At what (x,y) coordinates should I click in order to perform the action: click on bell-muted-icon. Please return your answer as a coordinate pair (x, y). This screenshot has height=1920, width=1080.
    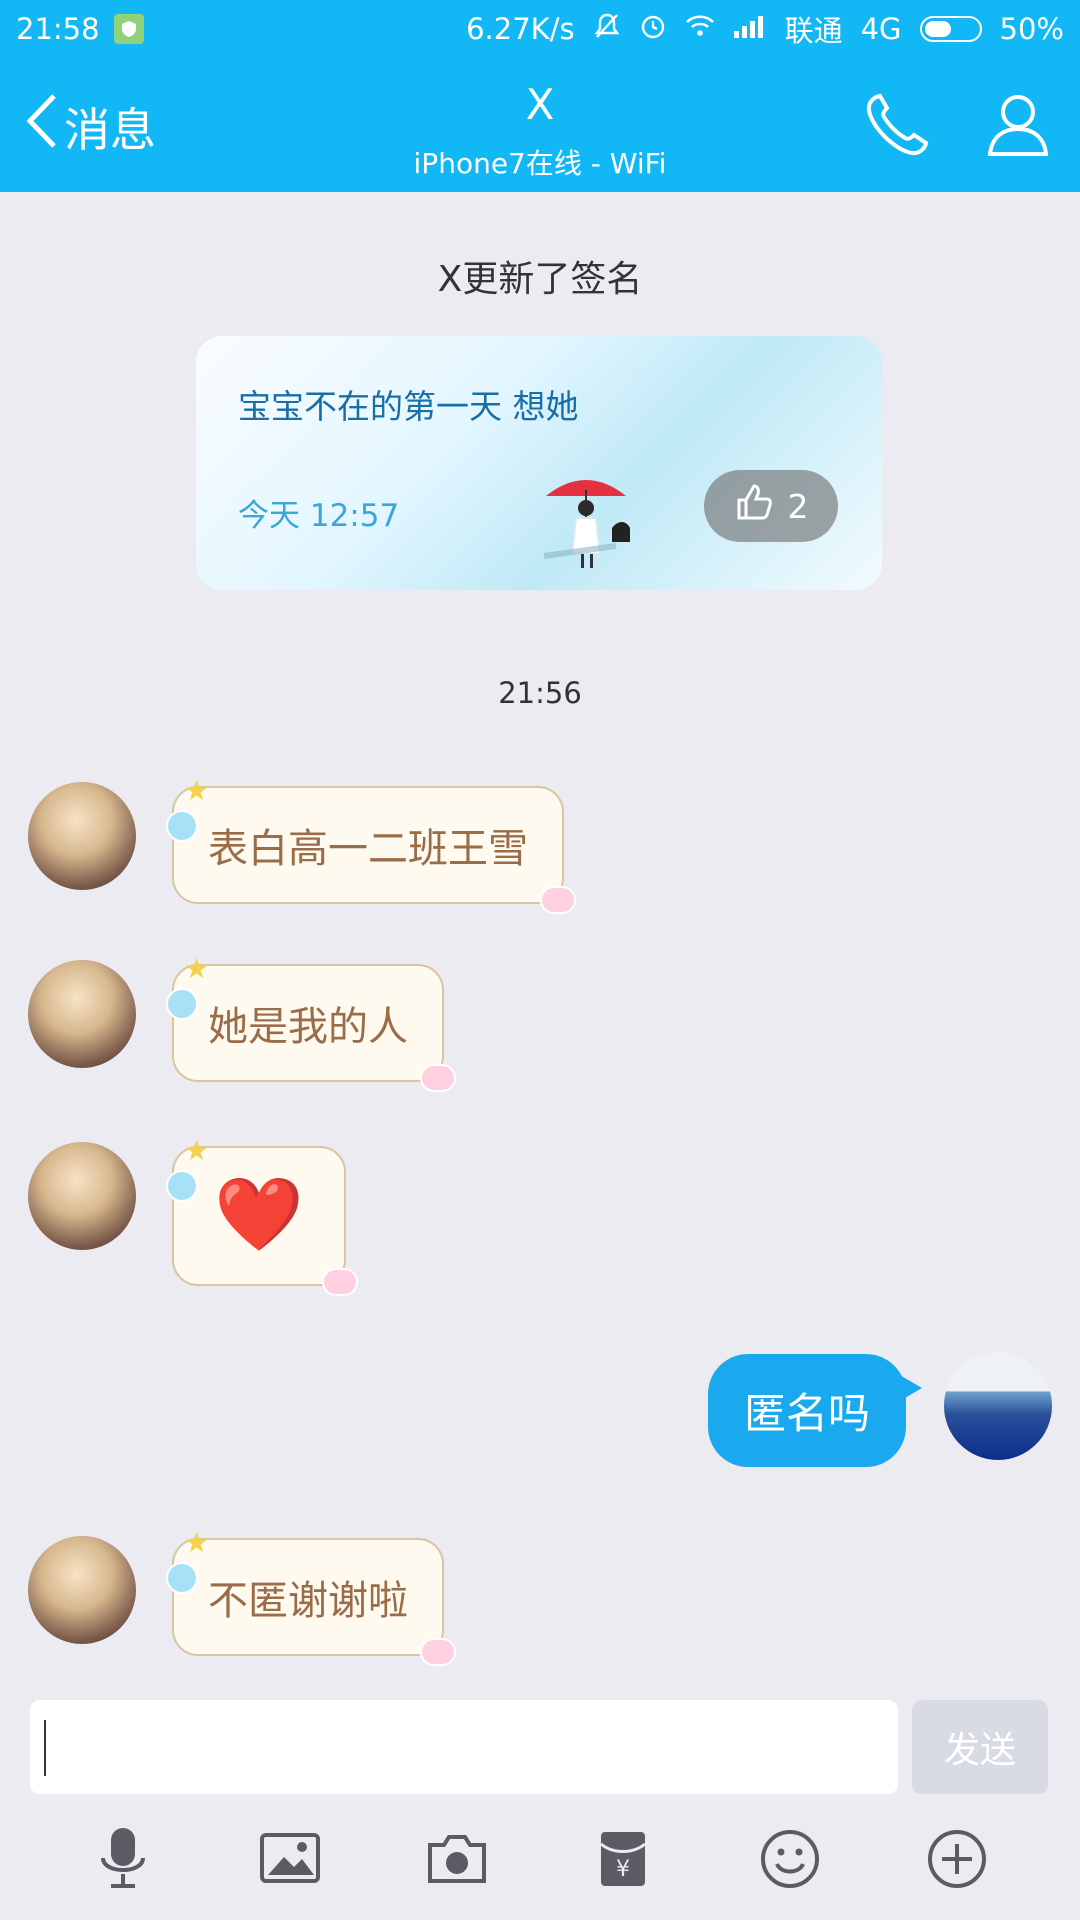
    Looking at the image, I should click on (607, 29).